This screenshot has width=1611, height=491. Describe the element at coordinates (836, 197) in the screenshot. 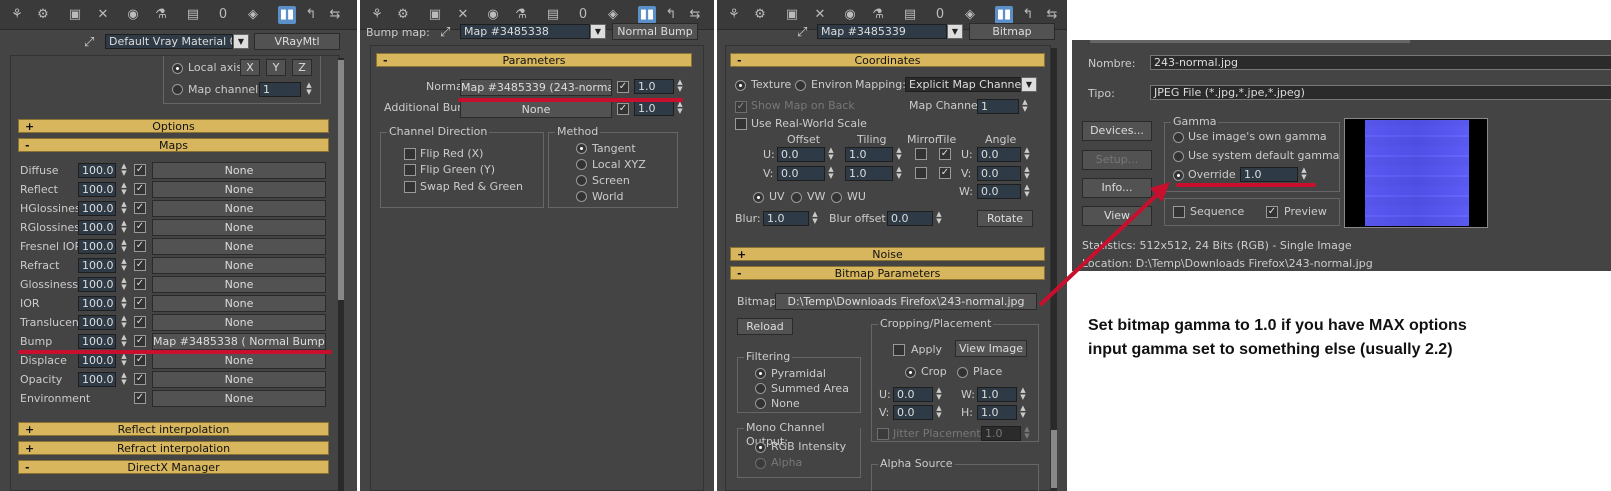

I see `wu-radio` at that location.